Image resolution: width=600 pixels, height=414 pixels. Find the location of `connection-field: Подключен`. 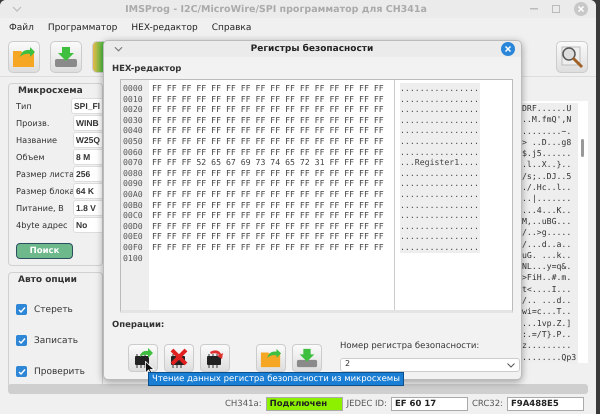

connection-field: Подключен is located at coordinates (304, 404).